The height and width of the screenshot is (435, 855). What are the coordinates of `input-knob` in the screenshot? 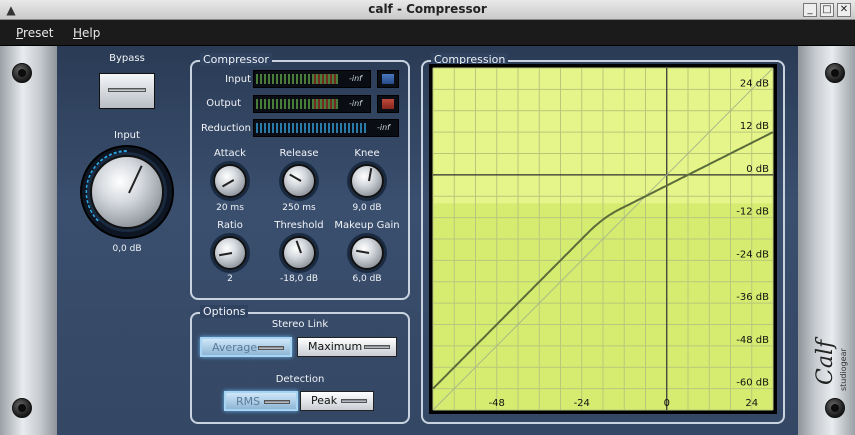 It's located at (127, 192).